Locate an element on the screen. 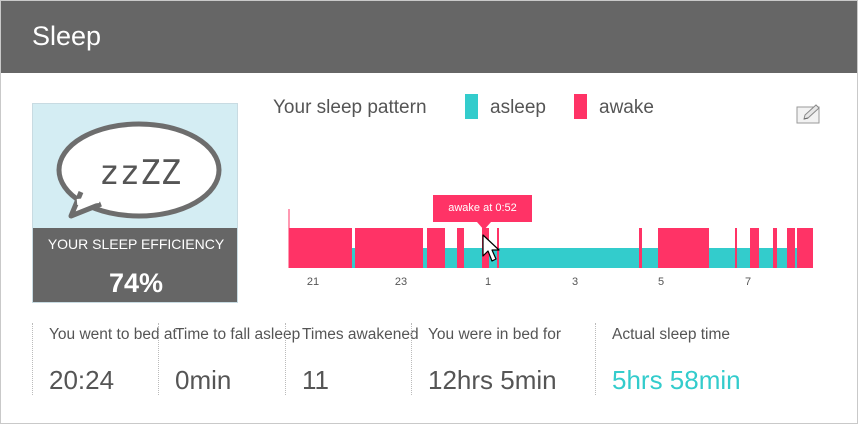 The height and width of the screenshot is (424, 858). stat-value: 11 is located at coordinates (315, 380).